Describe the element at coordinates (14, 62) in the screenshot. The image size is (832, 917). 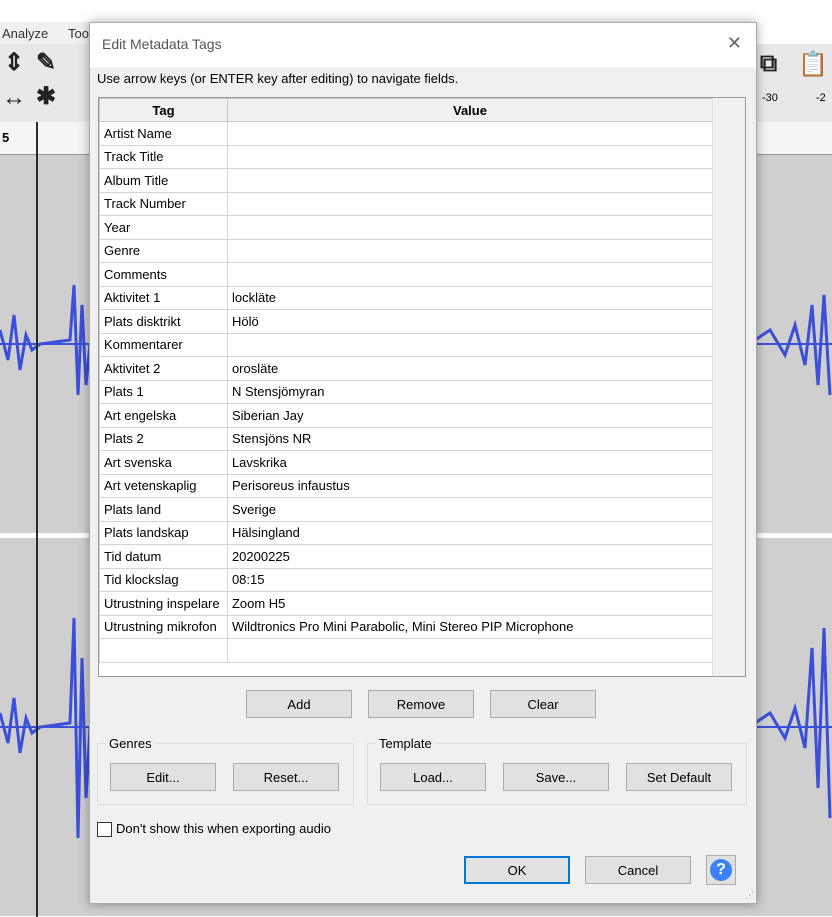
I see `zoom-tool-icon: ⇕` at that location.